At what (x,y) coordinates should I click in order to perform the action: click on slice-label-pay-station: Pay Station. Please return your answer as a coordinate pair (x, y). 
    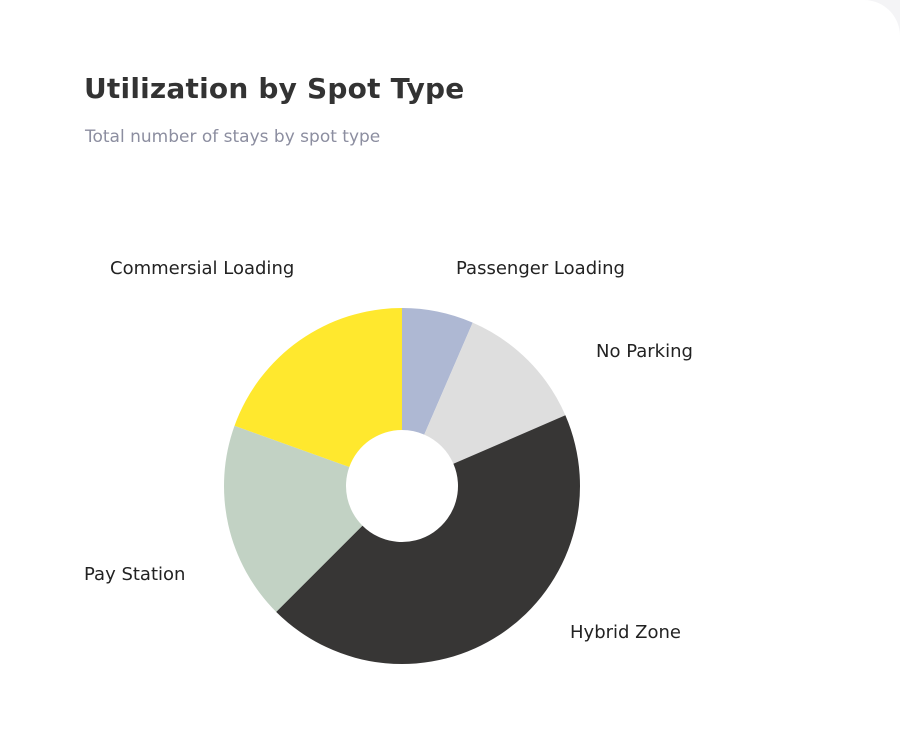
    Looking at the image, I should click on (134, 574).